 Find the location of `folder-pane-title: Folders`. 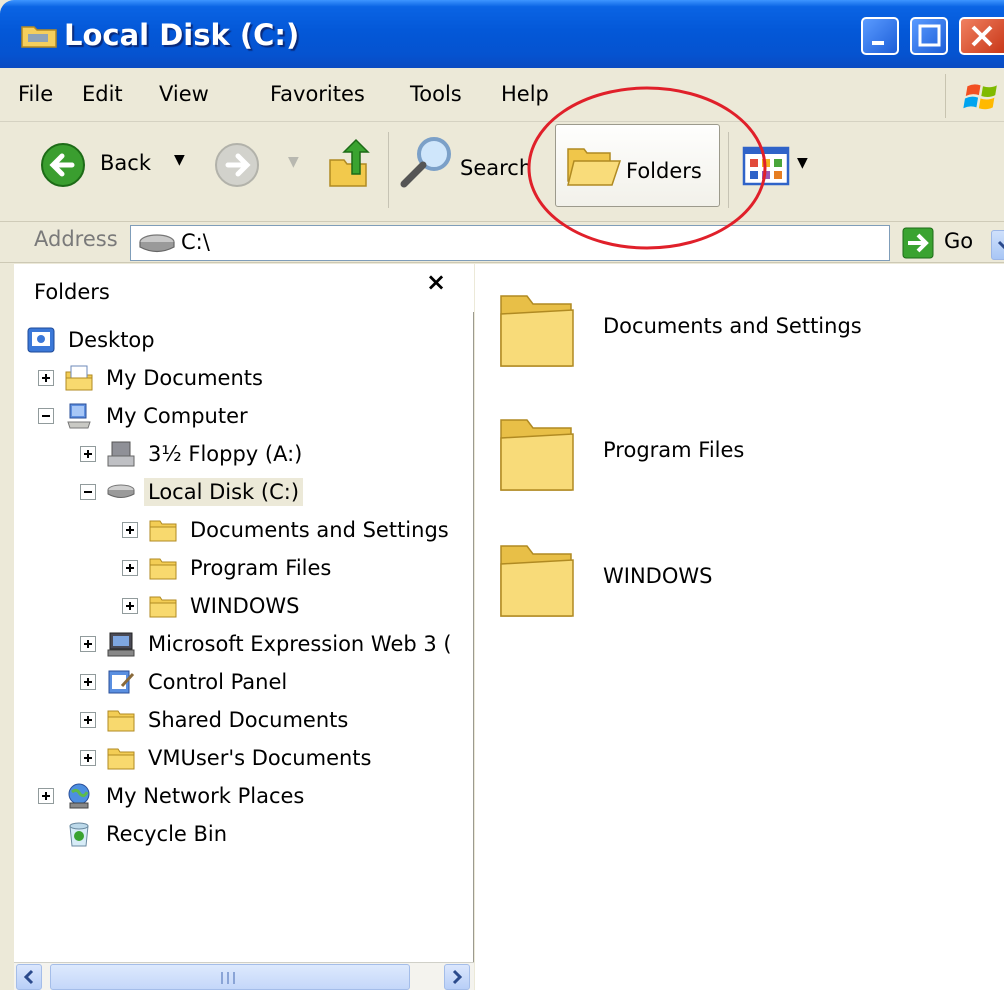

folder-pane-title: Folders is located at coordinates (72, 292).